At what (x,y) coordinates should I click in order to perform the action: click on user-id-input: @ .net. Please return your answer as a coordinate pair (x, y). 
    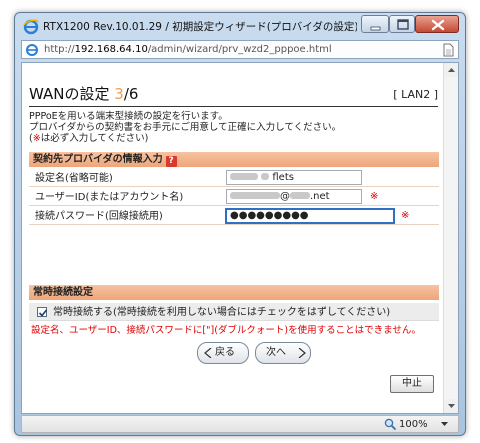
    Looking at the image, I should click on (294, 196).